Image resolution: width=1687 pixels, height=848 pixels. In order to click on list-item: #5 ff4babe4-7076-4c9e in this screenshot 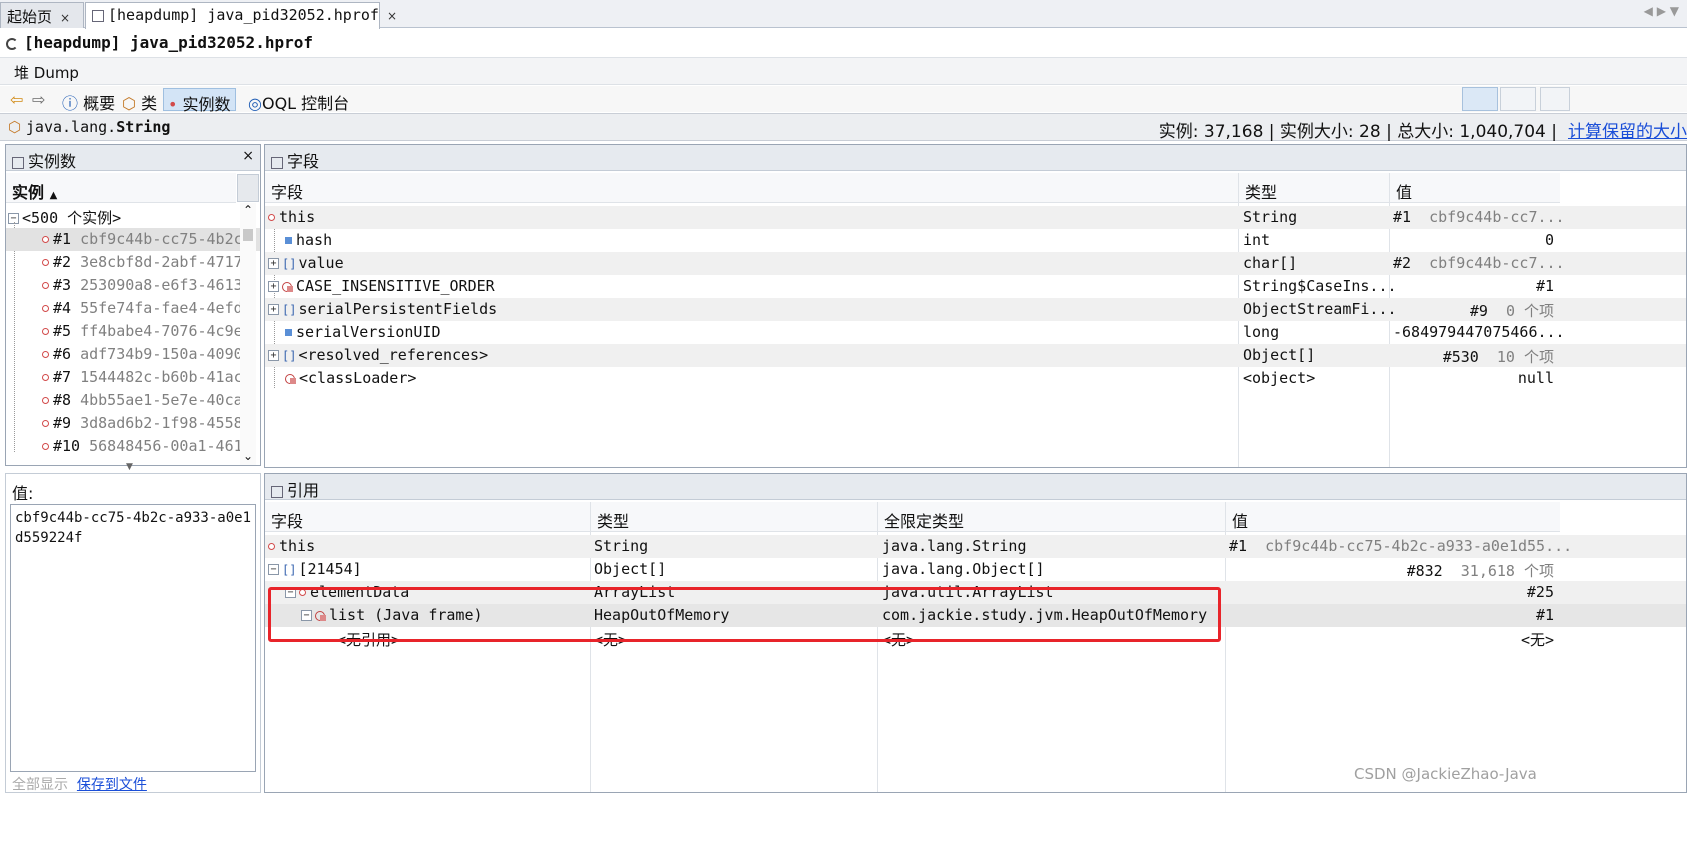, I will do `click(133, 331)`.